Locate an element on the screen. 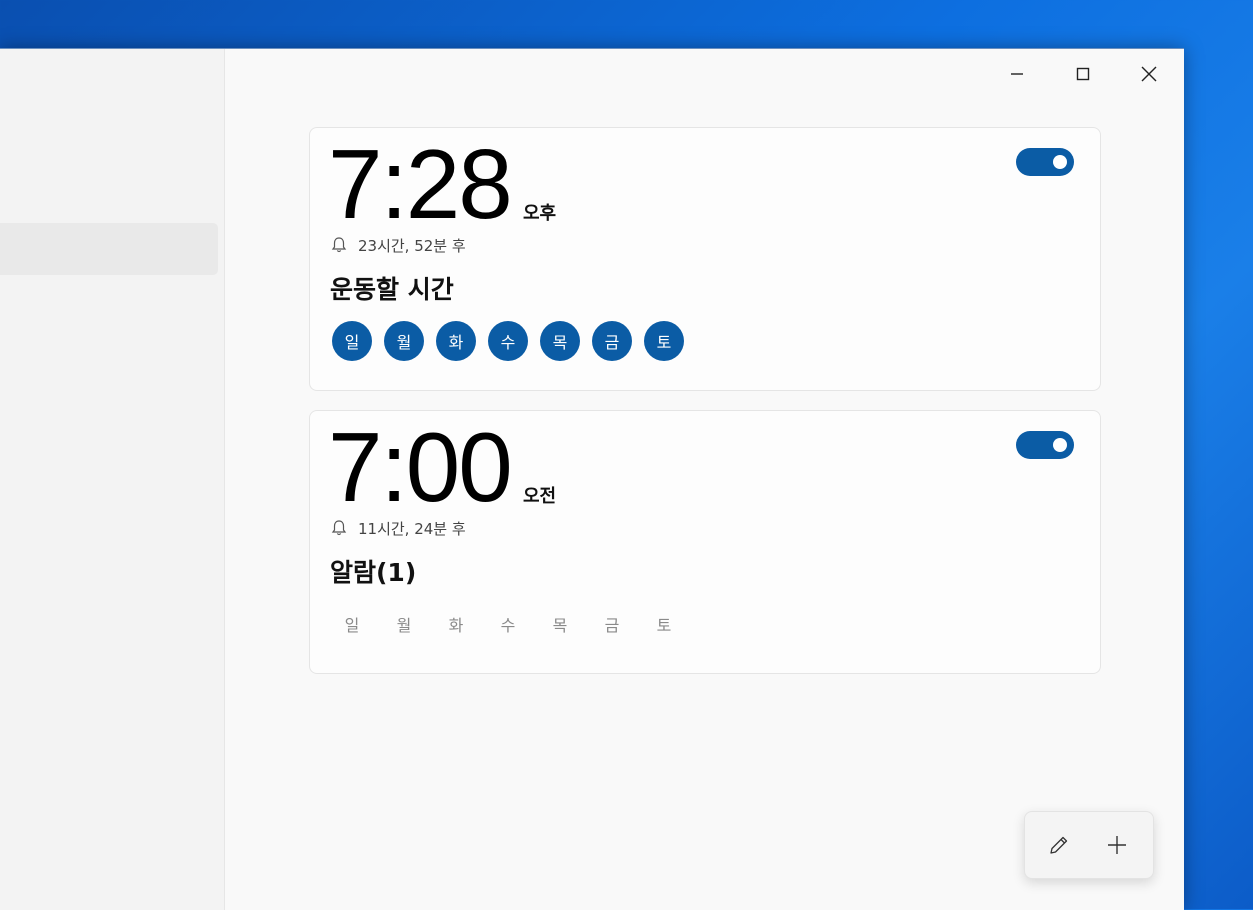 This screenshot has height=910, width=1253. minimize-button is located at coordinates (1017, 74).